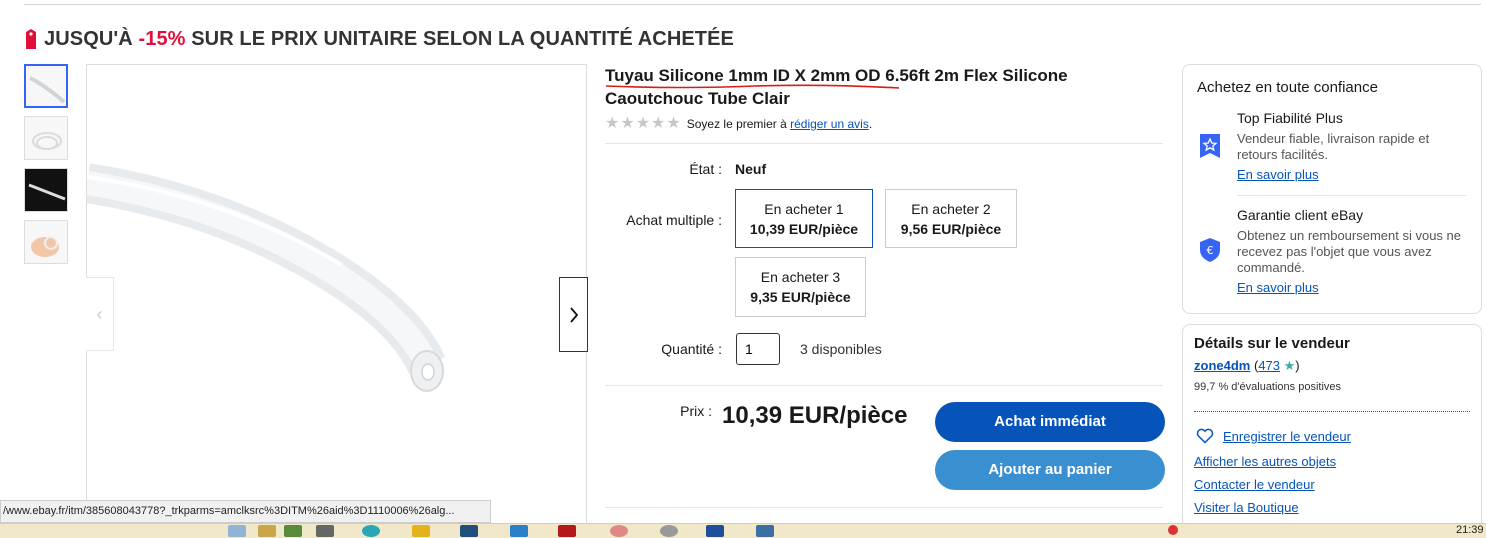 This screenshot has height=538, width=1486. I want to click on save-seller-link: Enregistrer le vendeur, so click(1287, 436).